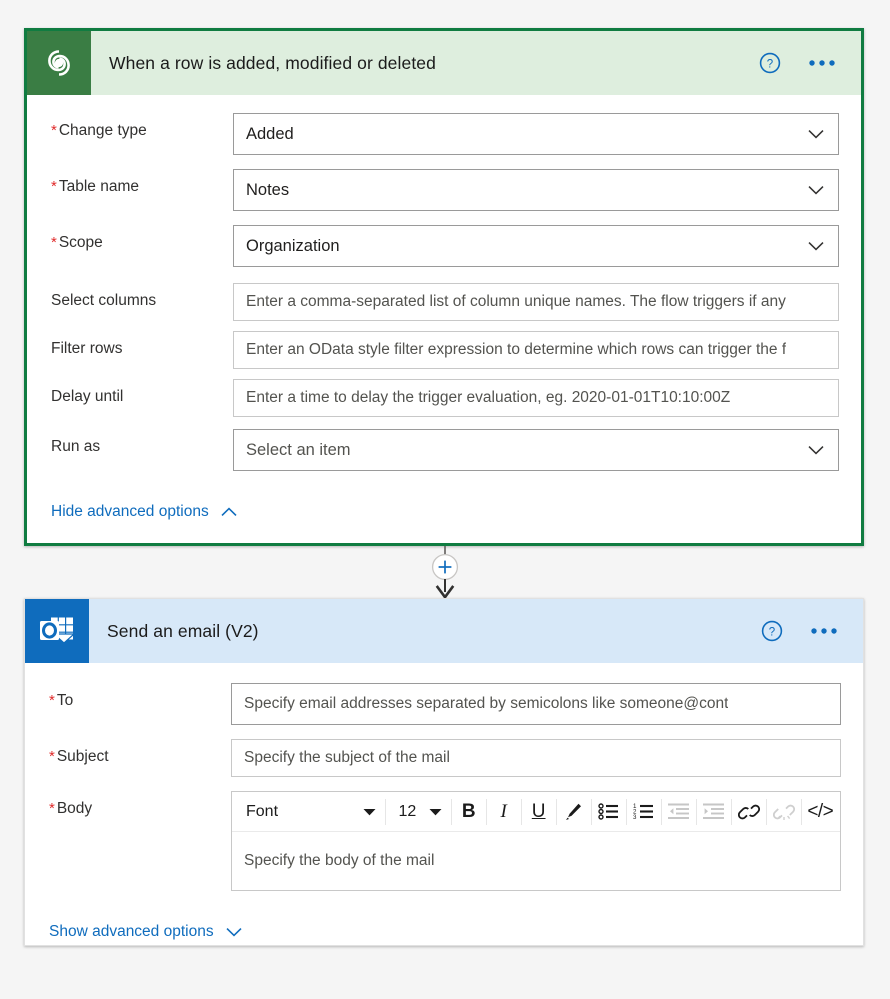  What do you see at coordinates (77, 242) in the screenshot?
I see `field-label-scope: * Scope` at bounding box center [77, 242].